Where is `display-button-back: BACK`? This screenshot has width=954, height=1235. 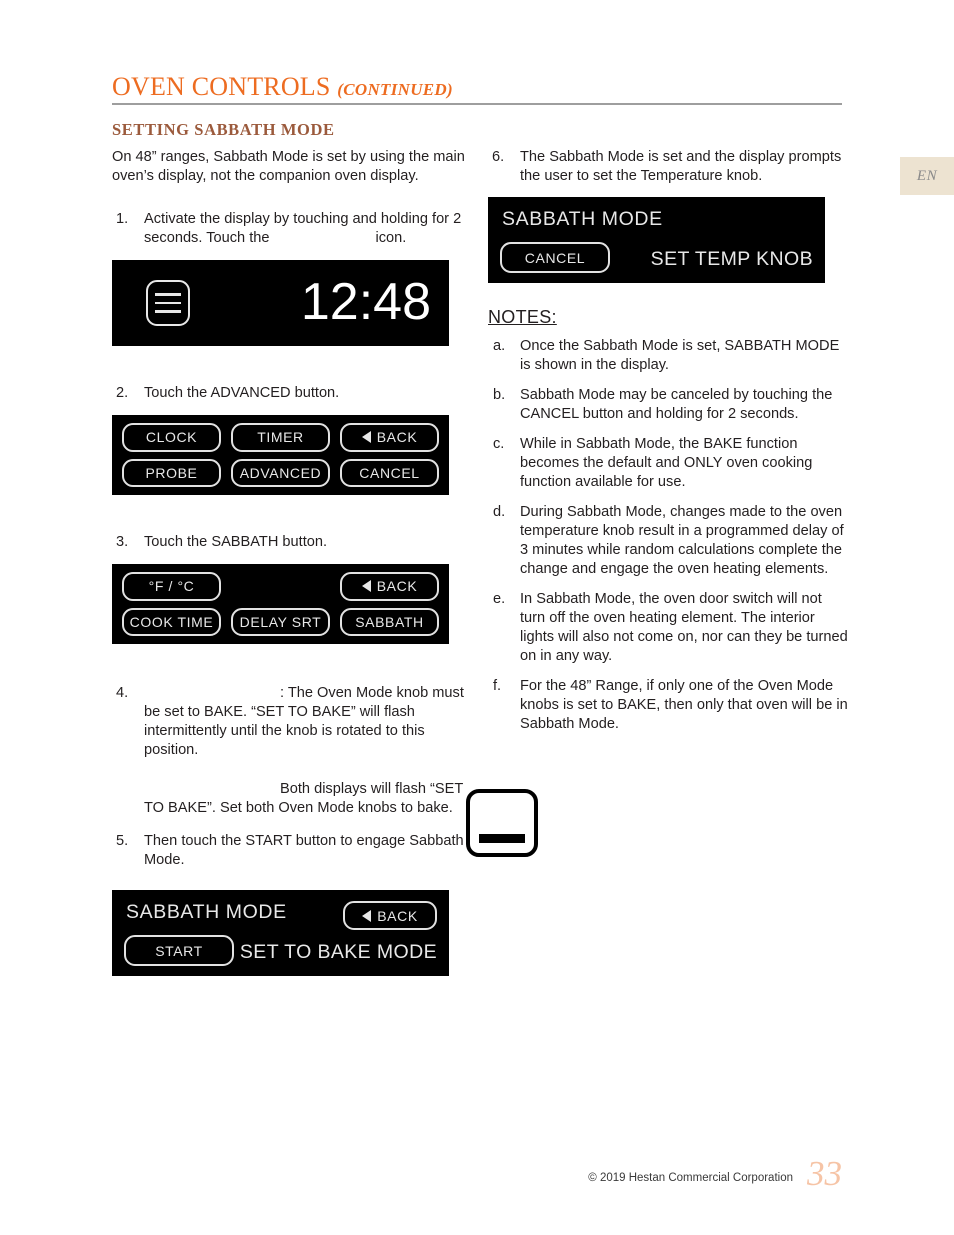
display-button-back: BACK is located at coordinates (390, 915).